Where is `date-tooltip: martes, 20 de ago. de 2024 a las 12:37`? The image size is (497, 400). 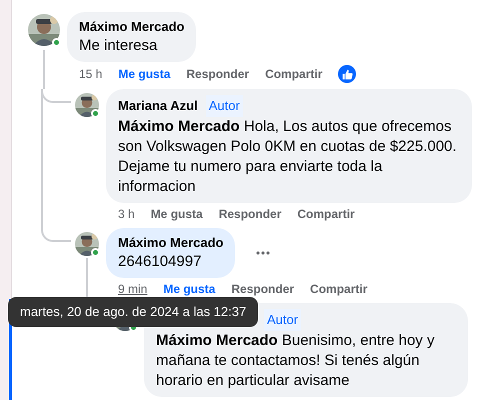
date-tooltip: martes, 20 de ago. de 2024 a las 12:37 is located at coordinates (133, 312).